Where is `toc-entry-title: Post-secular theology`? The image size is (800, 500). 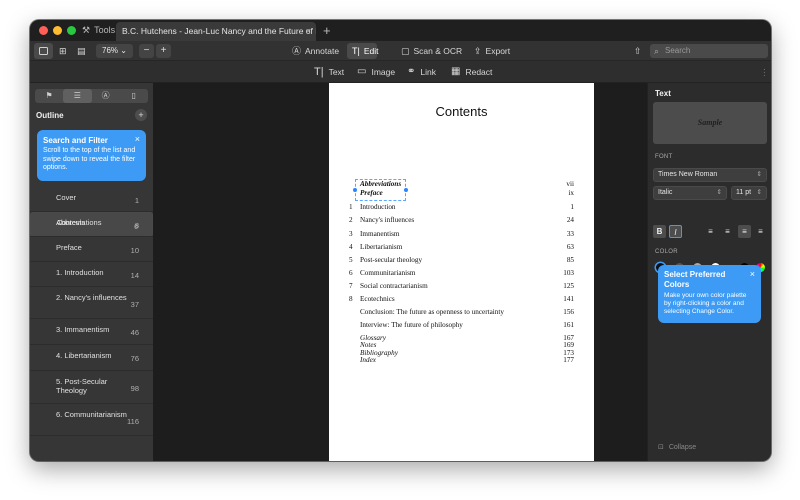 toc-entry-title: Post-secular theology is located at coordinates (391, 260).